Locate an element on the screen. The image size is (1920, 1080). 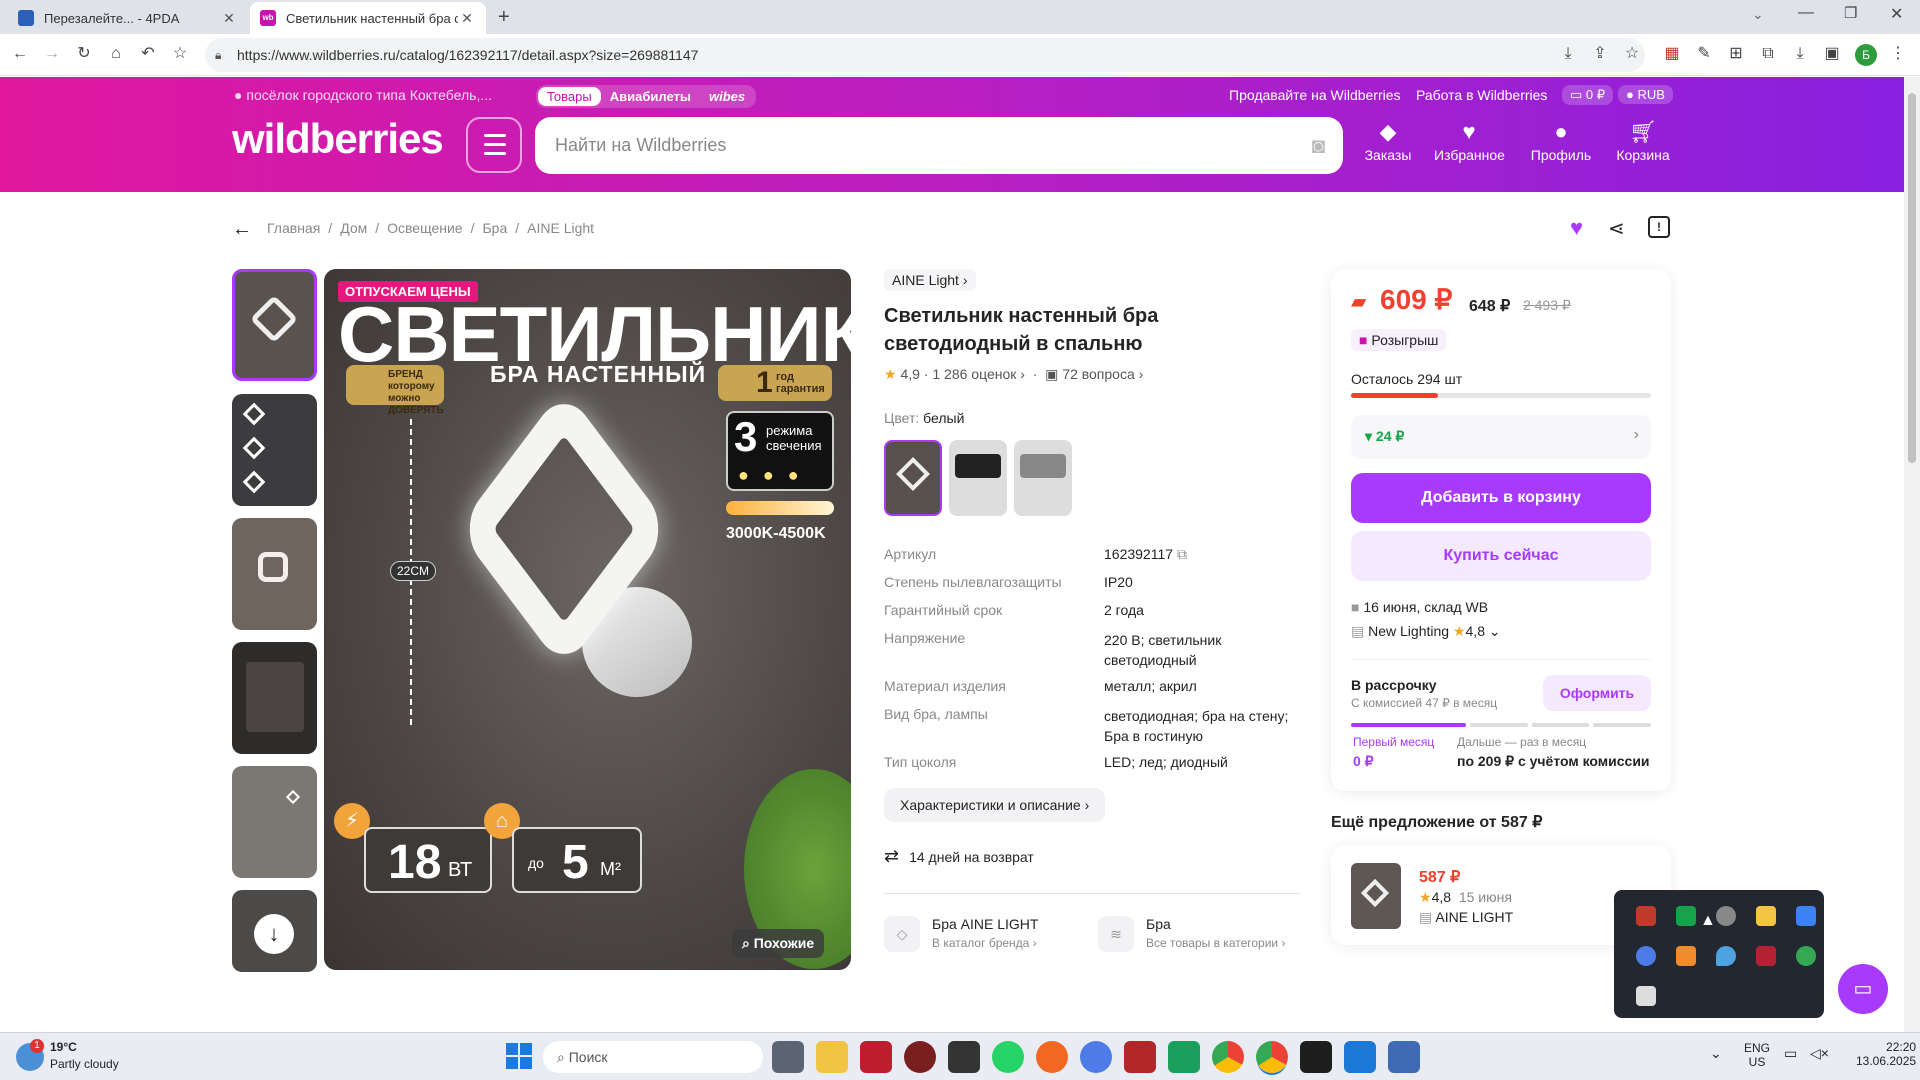
back-arrow-icon: ← is located at coordinates (242, 229).